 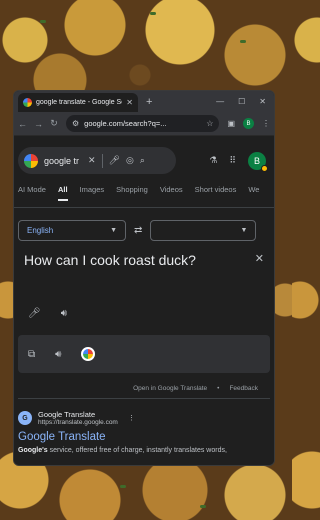 What do you see at coordinates (40, 230) in the screenshot?
I see `source-language-label: English` at bounding box center [40, 230].